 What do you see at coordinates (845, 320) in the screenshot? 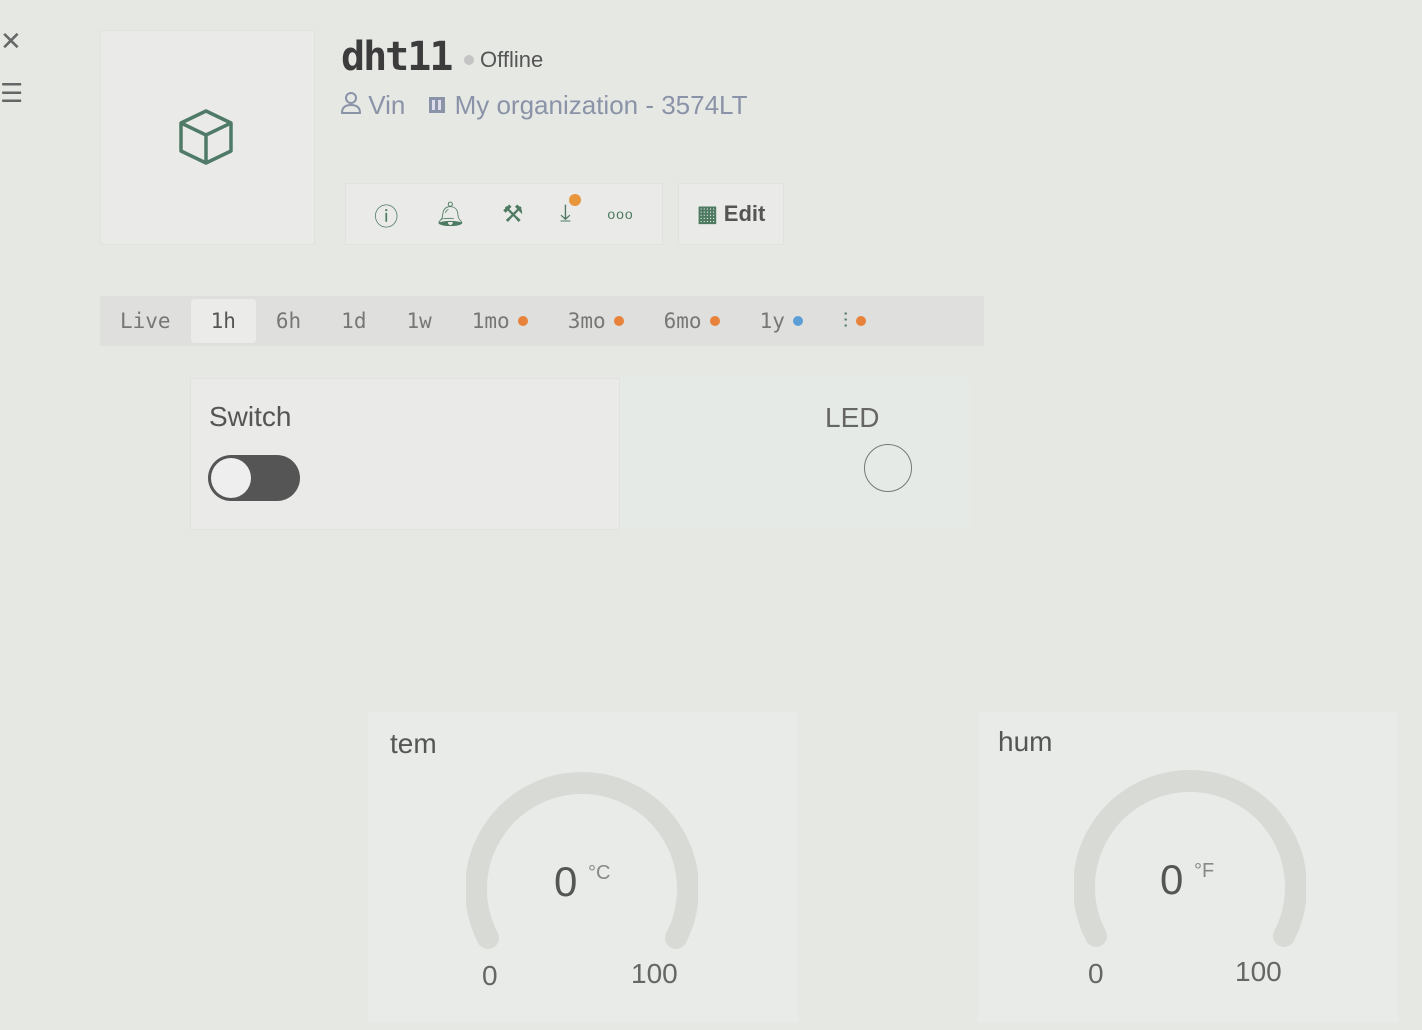
I see `sliders-icon: ⫶` at bounding box center [845, 320].